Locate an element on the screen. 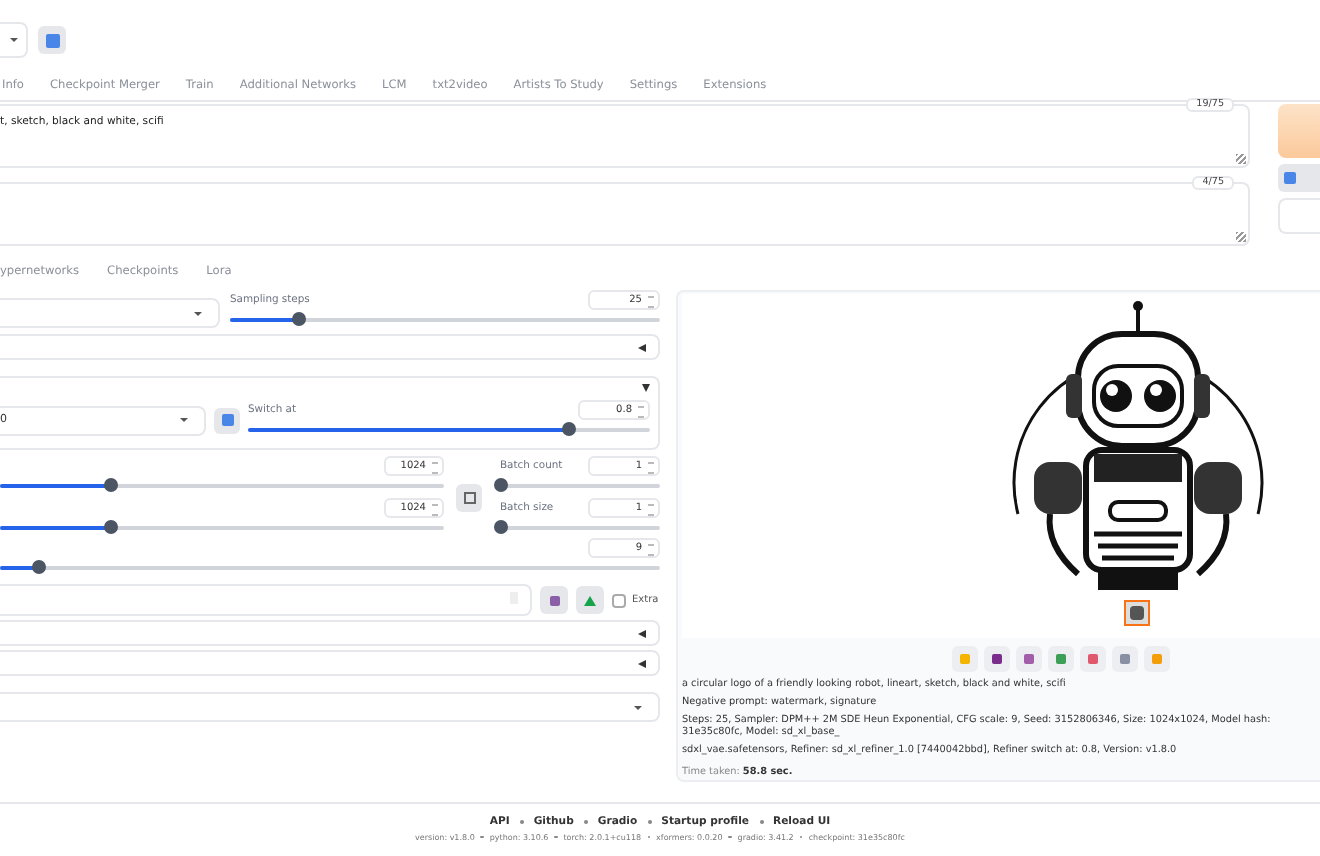 The height and width of the screenshot is (856, 1320). seed-field is located at coordinates (266, 600).